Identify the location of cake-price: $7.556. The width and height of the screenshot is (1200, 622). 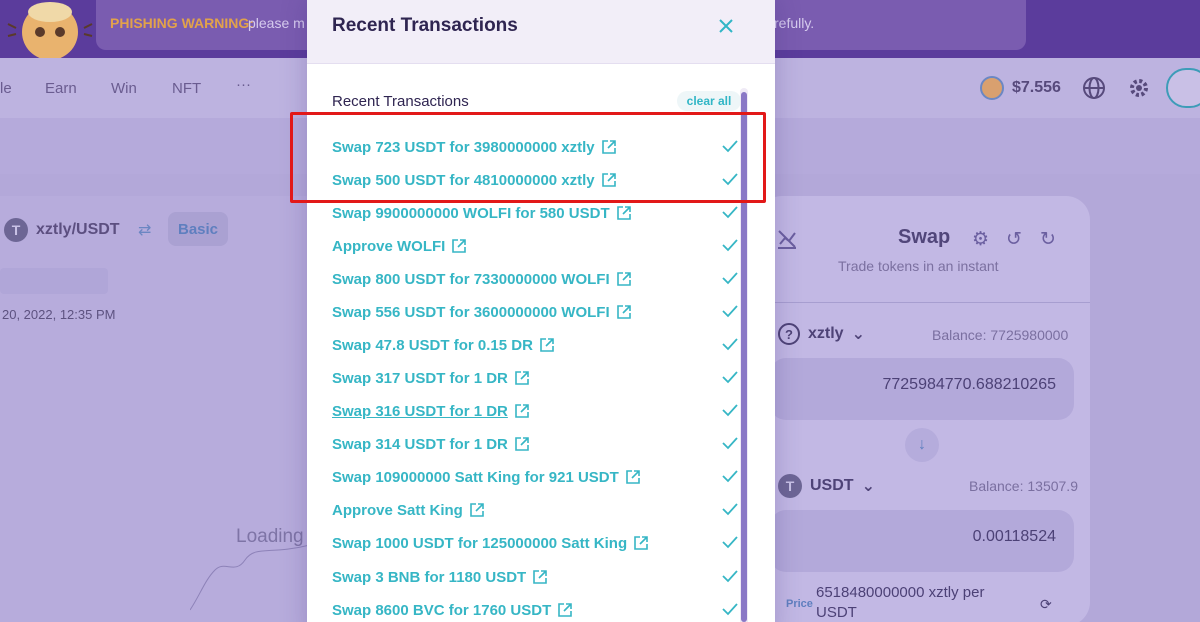
(1020, 88).